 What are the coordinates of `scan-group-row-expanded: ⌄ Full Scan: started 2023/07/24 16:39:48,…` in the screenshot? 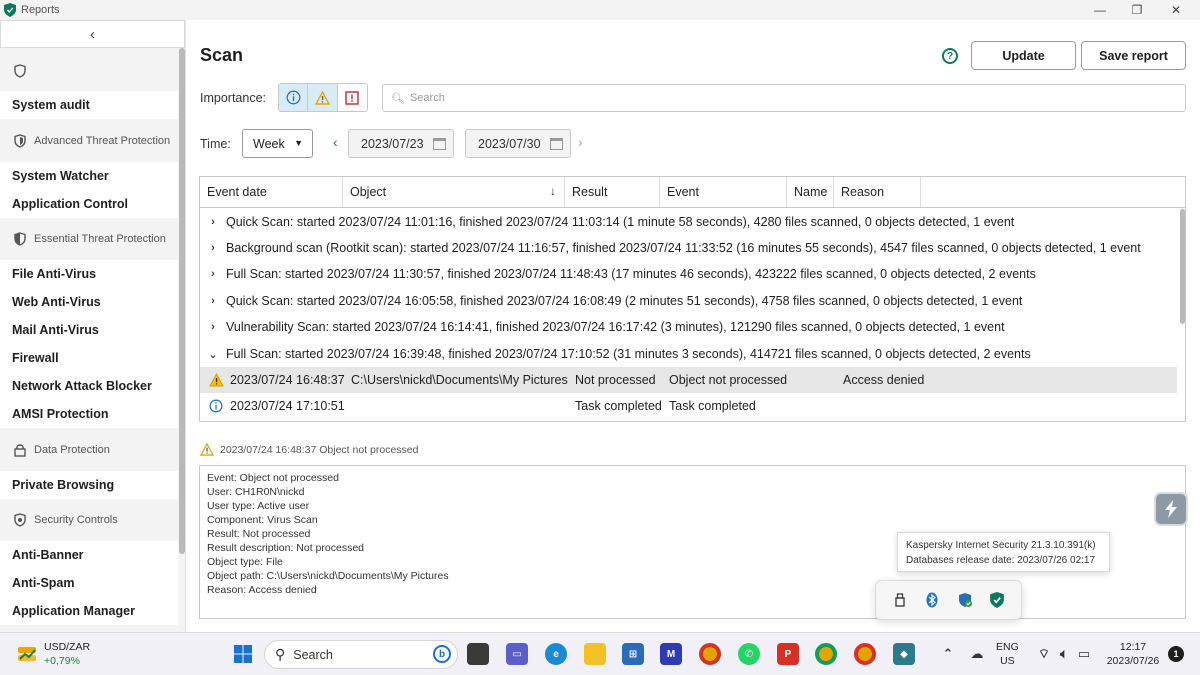 It's located at (688, 354).